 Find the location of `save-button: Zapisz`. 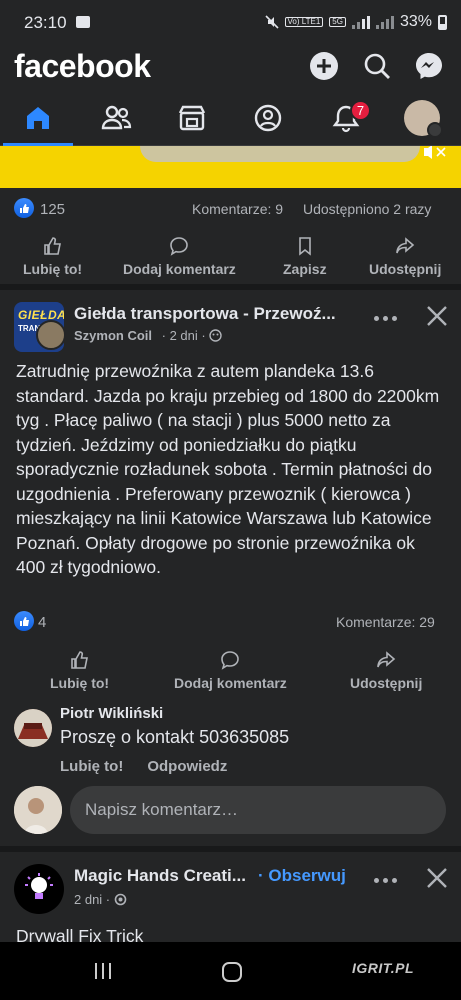

save-button: Zapisz is located at coordinates (305, 256).